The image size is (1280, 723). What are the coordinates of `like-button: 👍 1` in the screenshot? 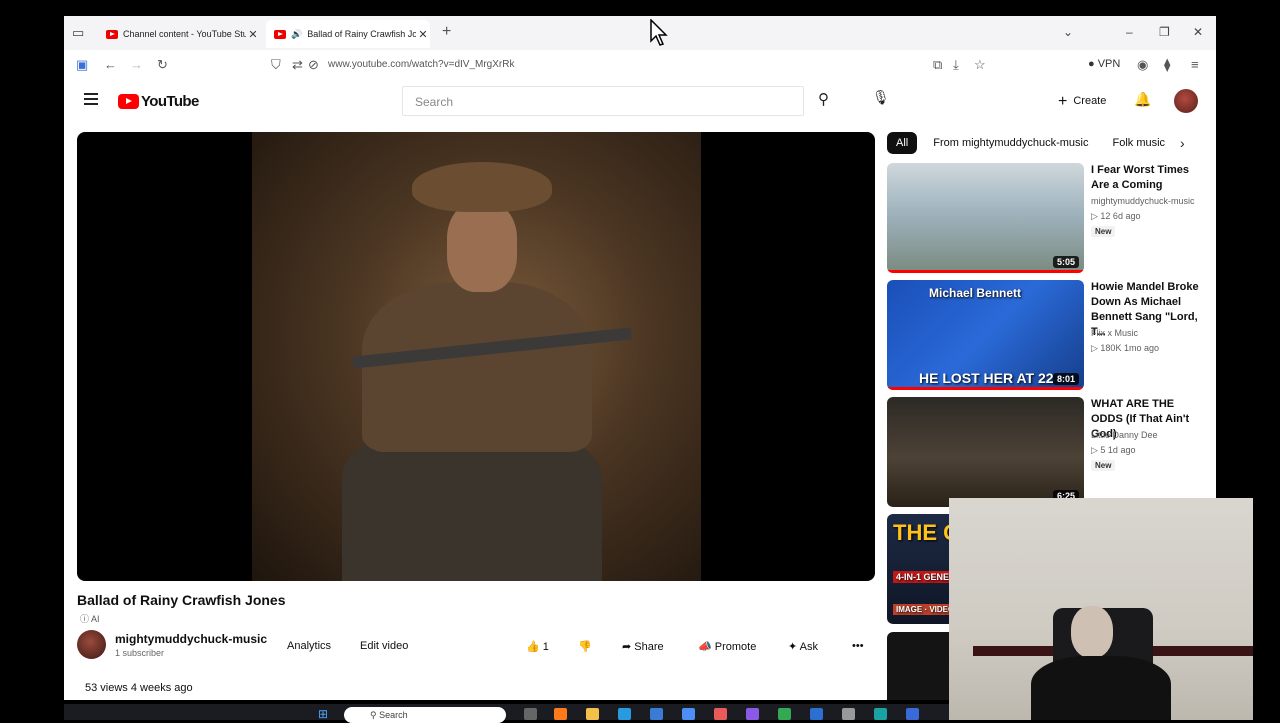 It's located at (537, 646).